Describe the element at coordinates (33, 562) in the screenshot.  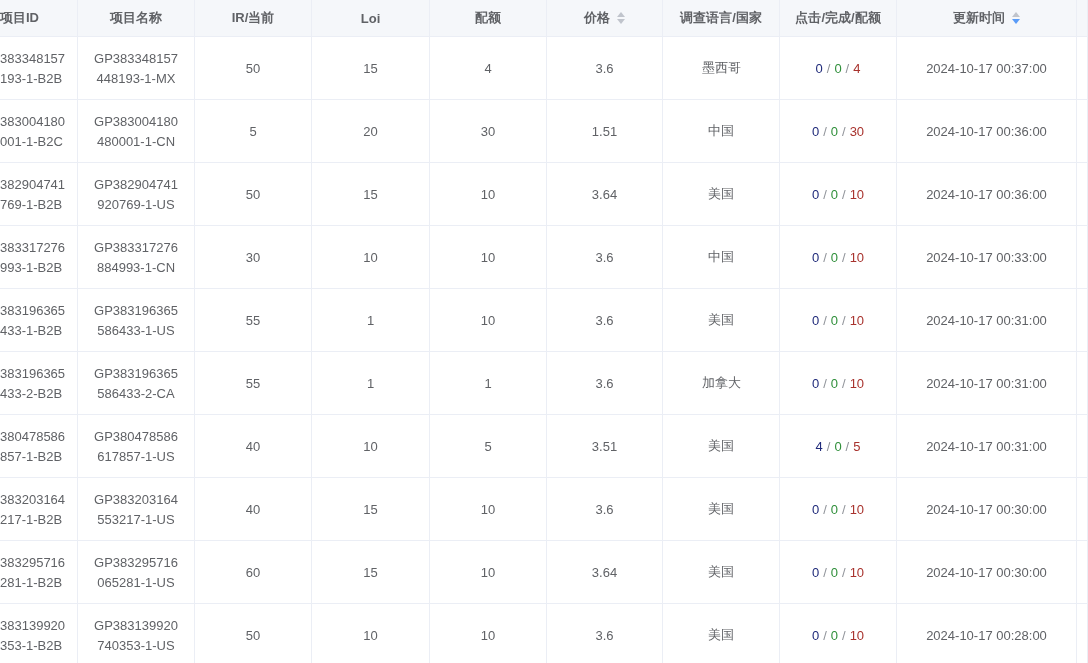
I see `project-id: 383295716` at that location.